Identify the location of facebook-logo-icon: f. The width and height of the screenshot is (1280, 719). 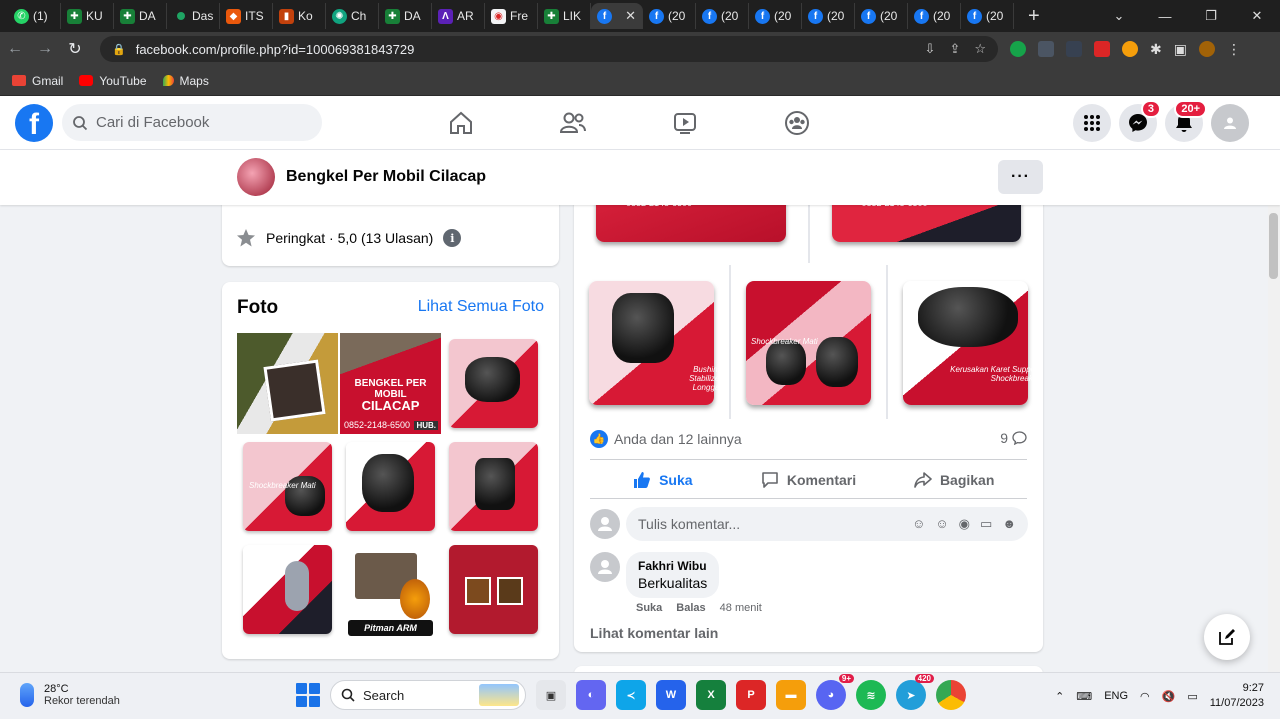
(34, 123).